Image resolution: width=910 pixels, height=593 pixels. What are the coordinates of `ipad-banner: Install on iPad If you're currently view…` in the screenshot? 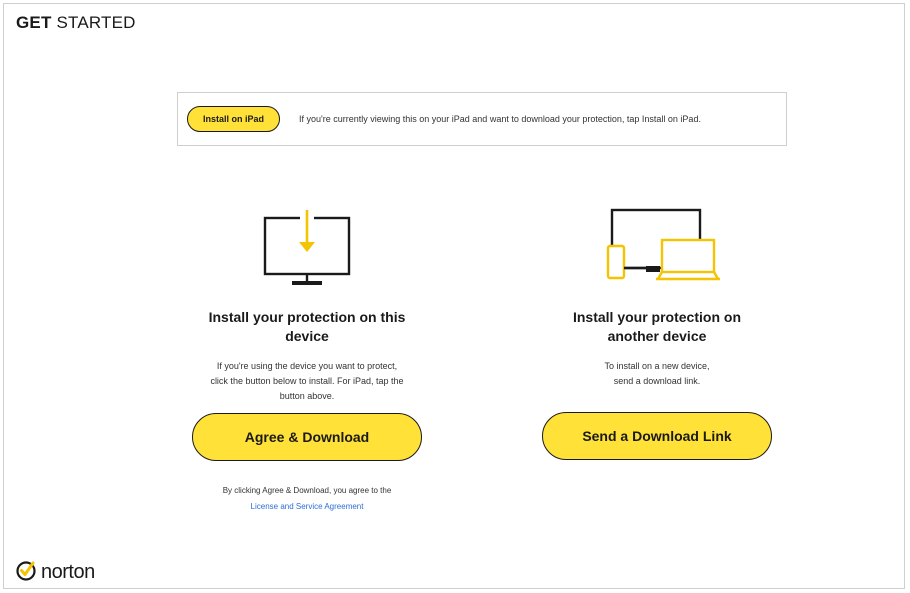 It's located at (482, 119).